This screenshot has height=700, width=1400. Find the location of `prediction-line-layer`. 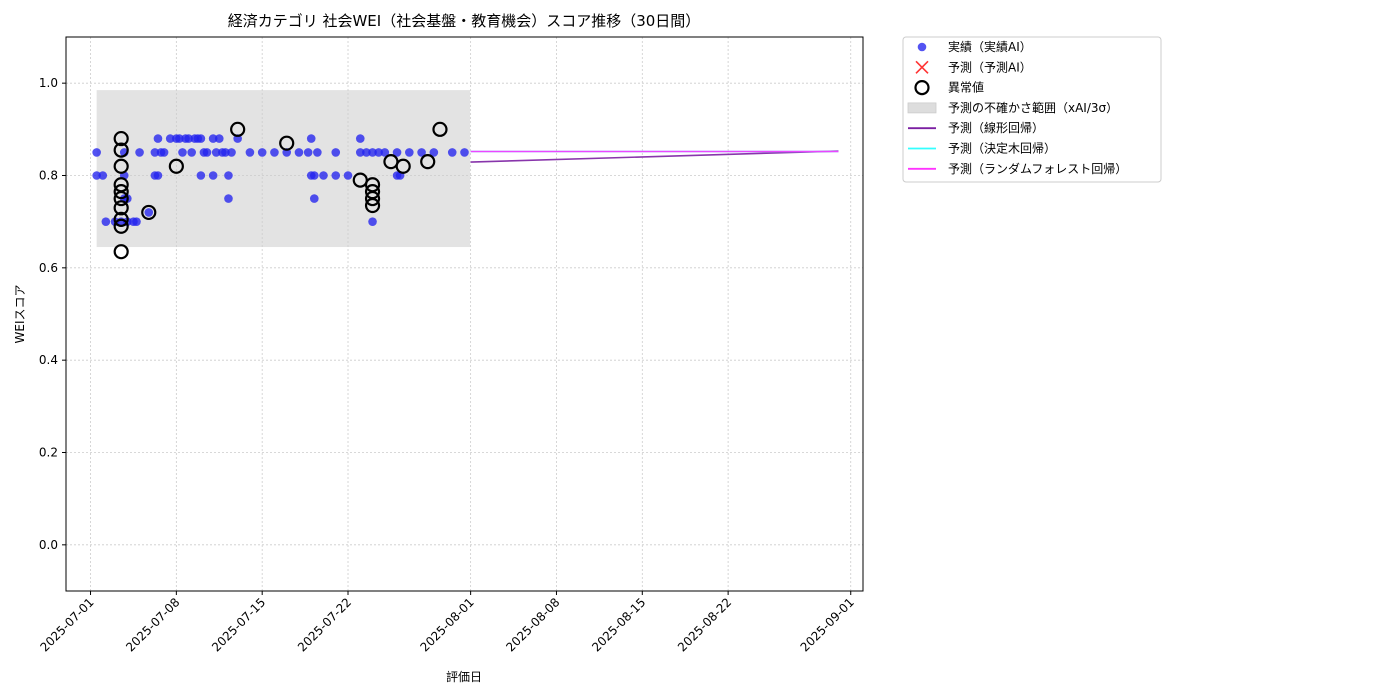

prediction-line-layer is located at coordinates (654, 156).